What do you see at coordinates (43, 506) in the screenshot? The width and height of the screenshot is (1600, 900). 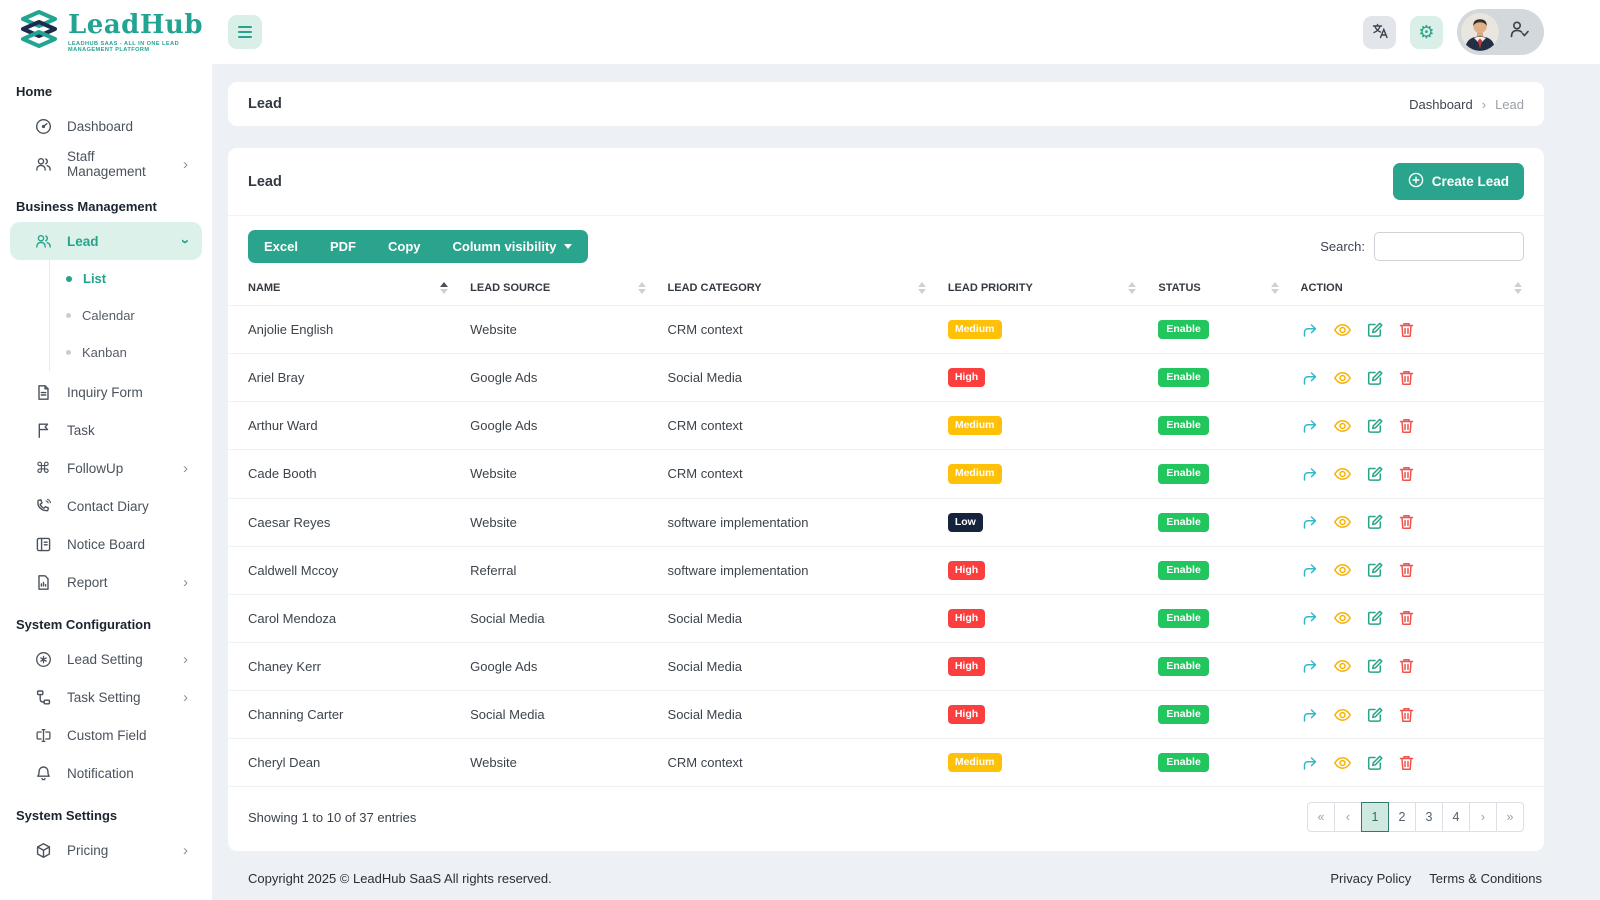 I see `phone-icon` at bounding box center [43, 506].